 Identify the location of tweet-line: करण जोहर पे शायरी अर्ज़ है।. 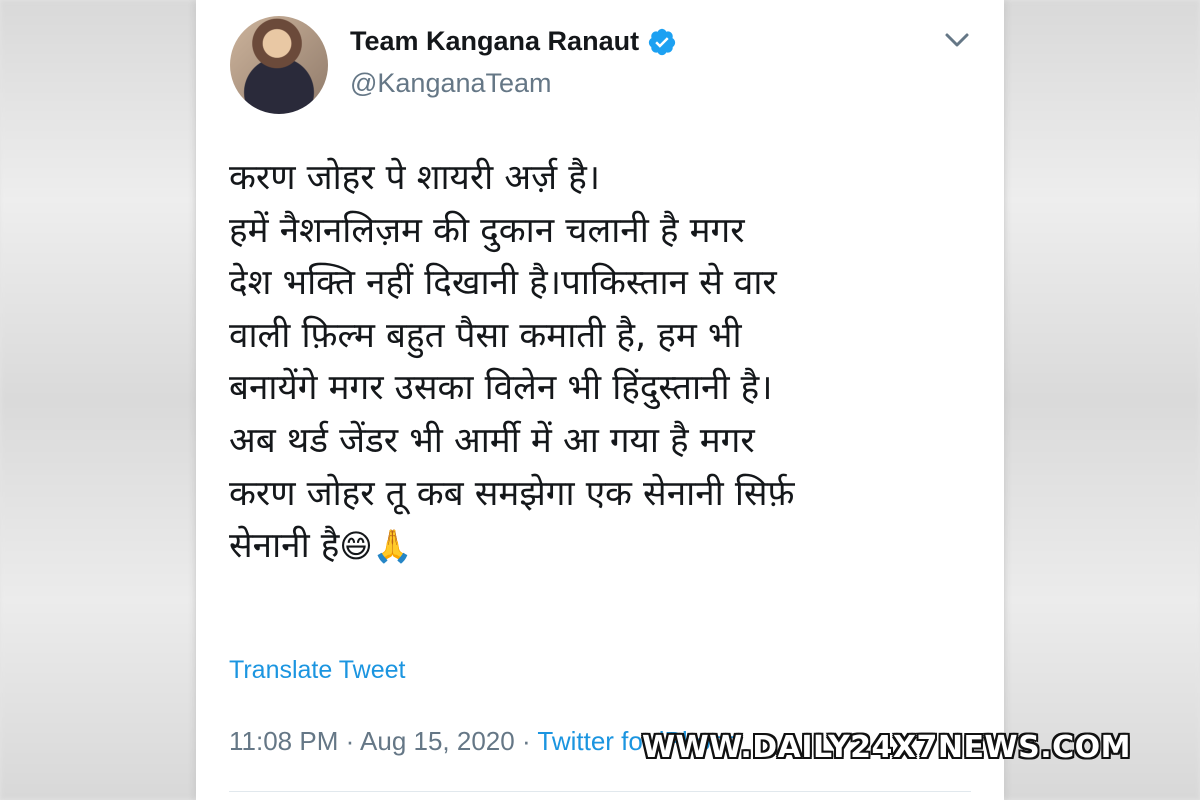
(415, 178).